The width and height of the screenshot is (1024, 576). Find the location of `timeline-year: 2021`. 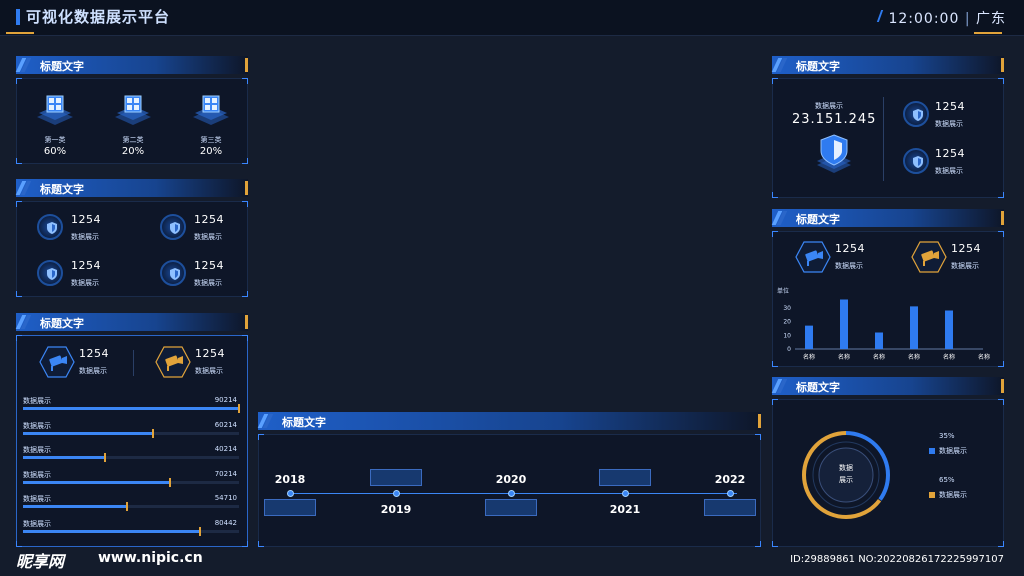

timeline-year: 2021 is located at coordinates (625, 509).